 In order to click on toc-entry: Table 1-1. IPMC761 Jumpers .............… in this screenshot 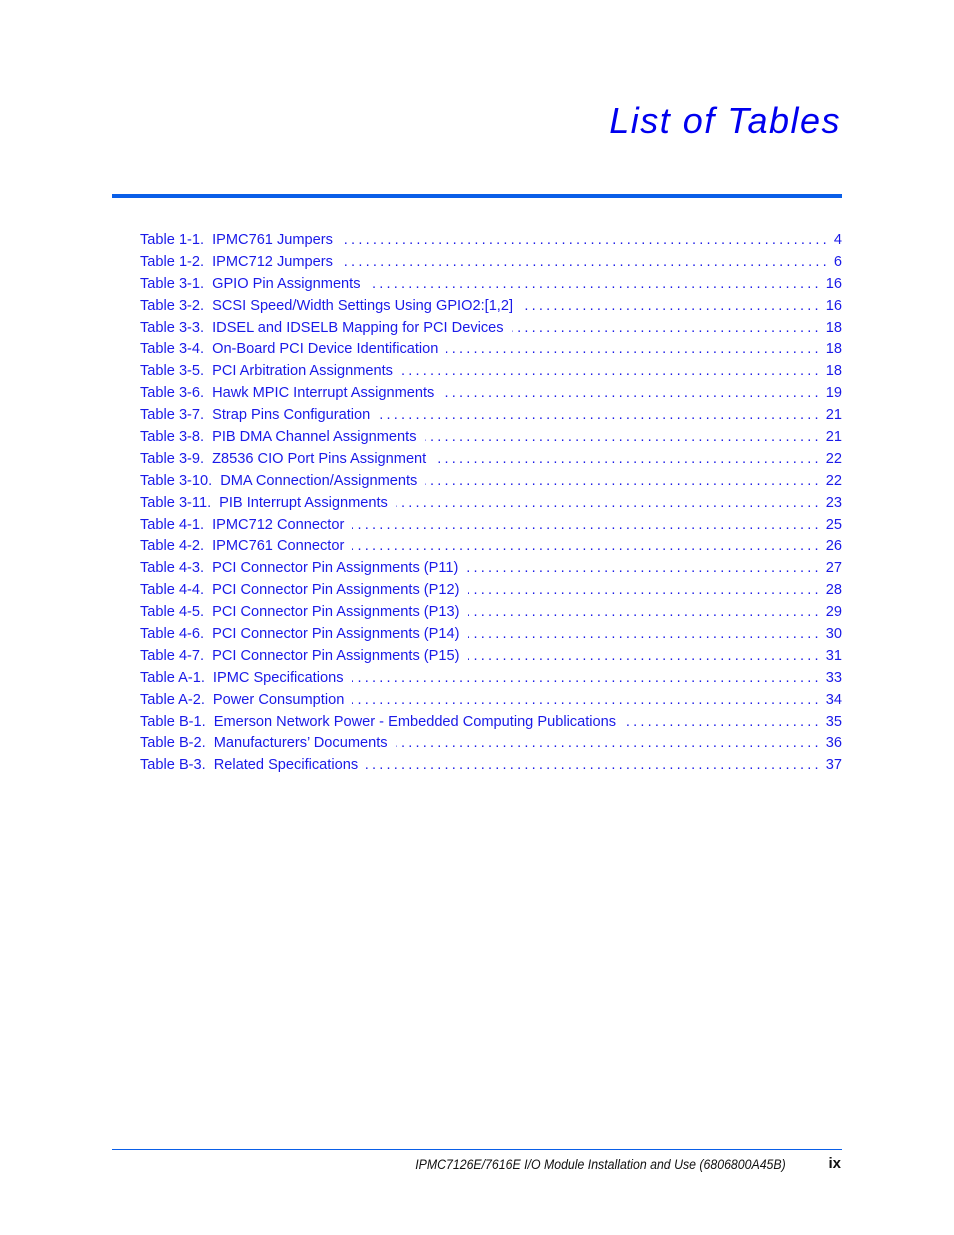, I will do `click(491, 243)`.